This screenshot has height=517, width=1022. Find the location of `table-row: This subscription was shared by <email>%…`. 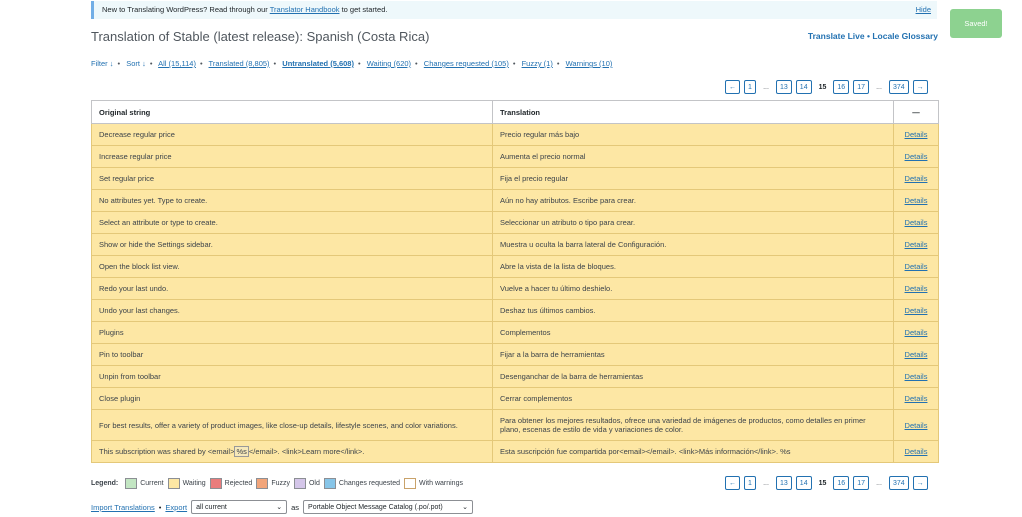

table-row: This subscription was shared by <email>%… is located at coordinates (515, 451).